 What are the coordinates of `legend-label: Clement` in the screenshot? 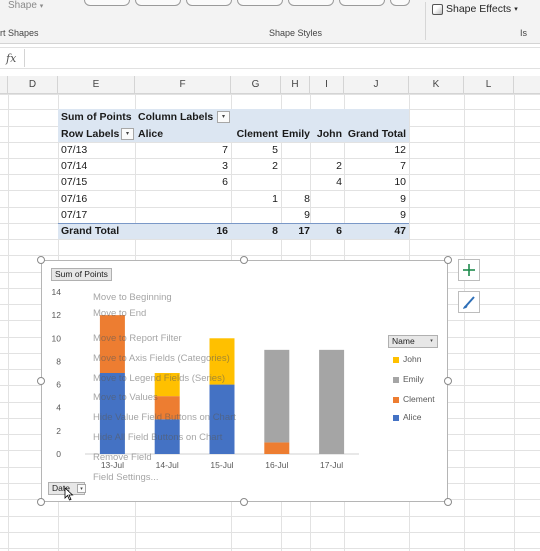 It's located at (419, 399).